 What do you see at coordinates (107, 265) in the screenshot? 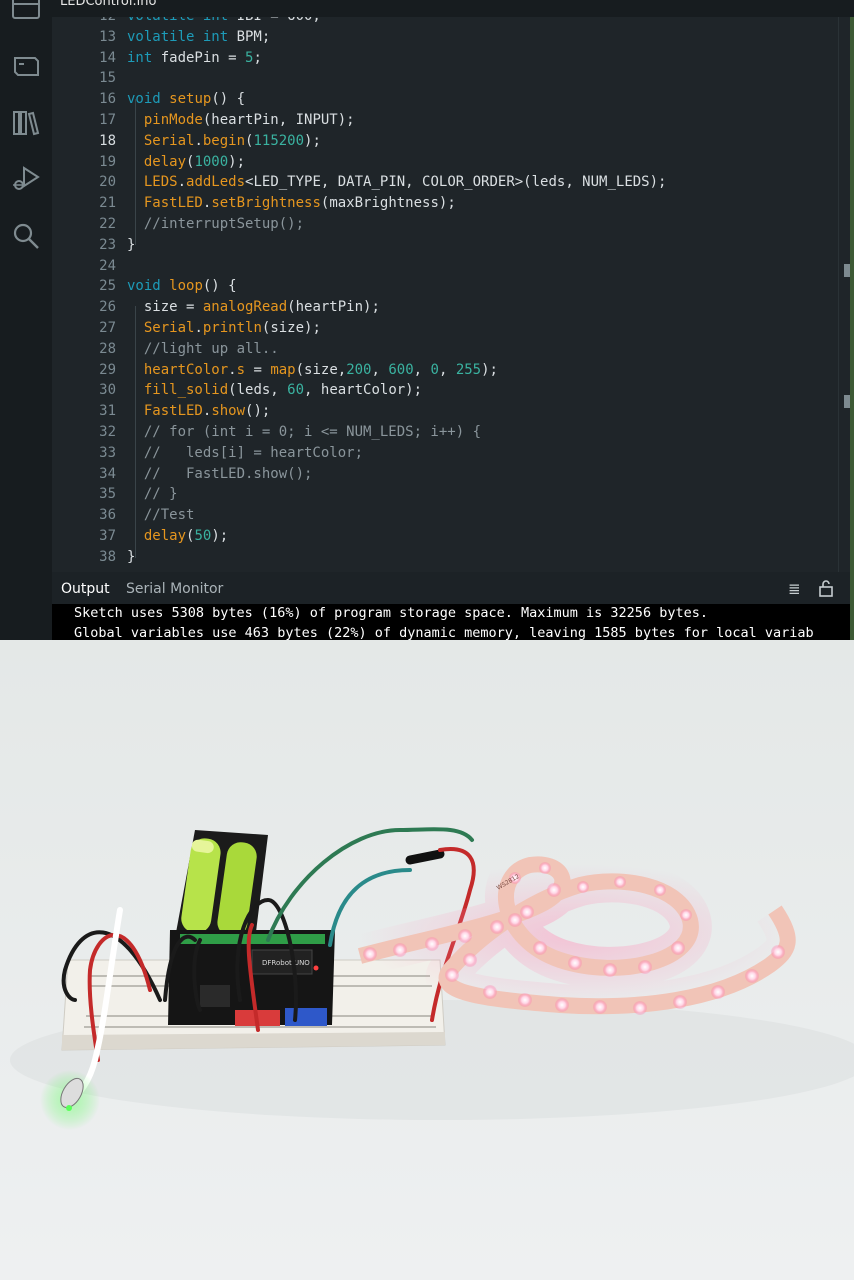
I see `line-number: 24` at bounding box center [107, 265].